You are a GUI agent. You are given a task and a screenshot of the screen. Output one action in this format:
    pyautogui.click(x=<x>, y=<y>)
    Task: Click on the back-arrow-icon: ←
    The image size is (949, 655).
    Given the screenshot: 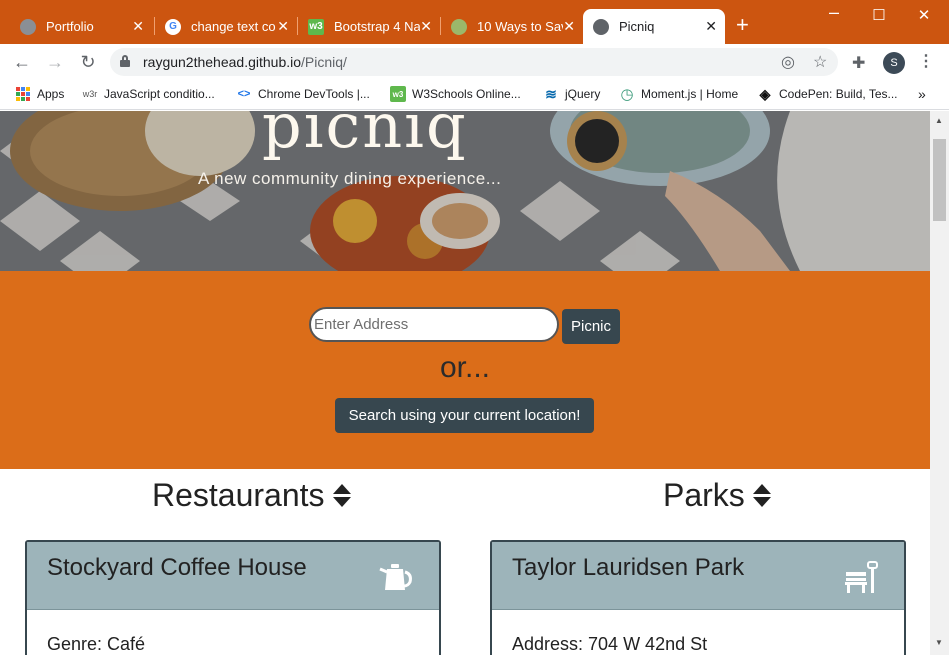 What is the action you would take?
    pyautogui.click(x=22, y=62)
    